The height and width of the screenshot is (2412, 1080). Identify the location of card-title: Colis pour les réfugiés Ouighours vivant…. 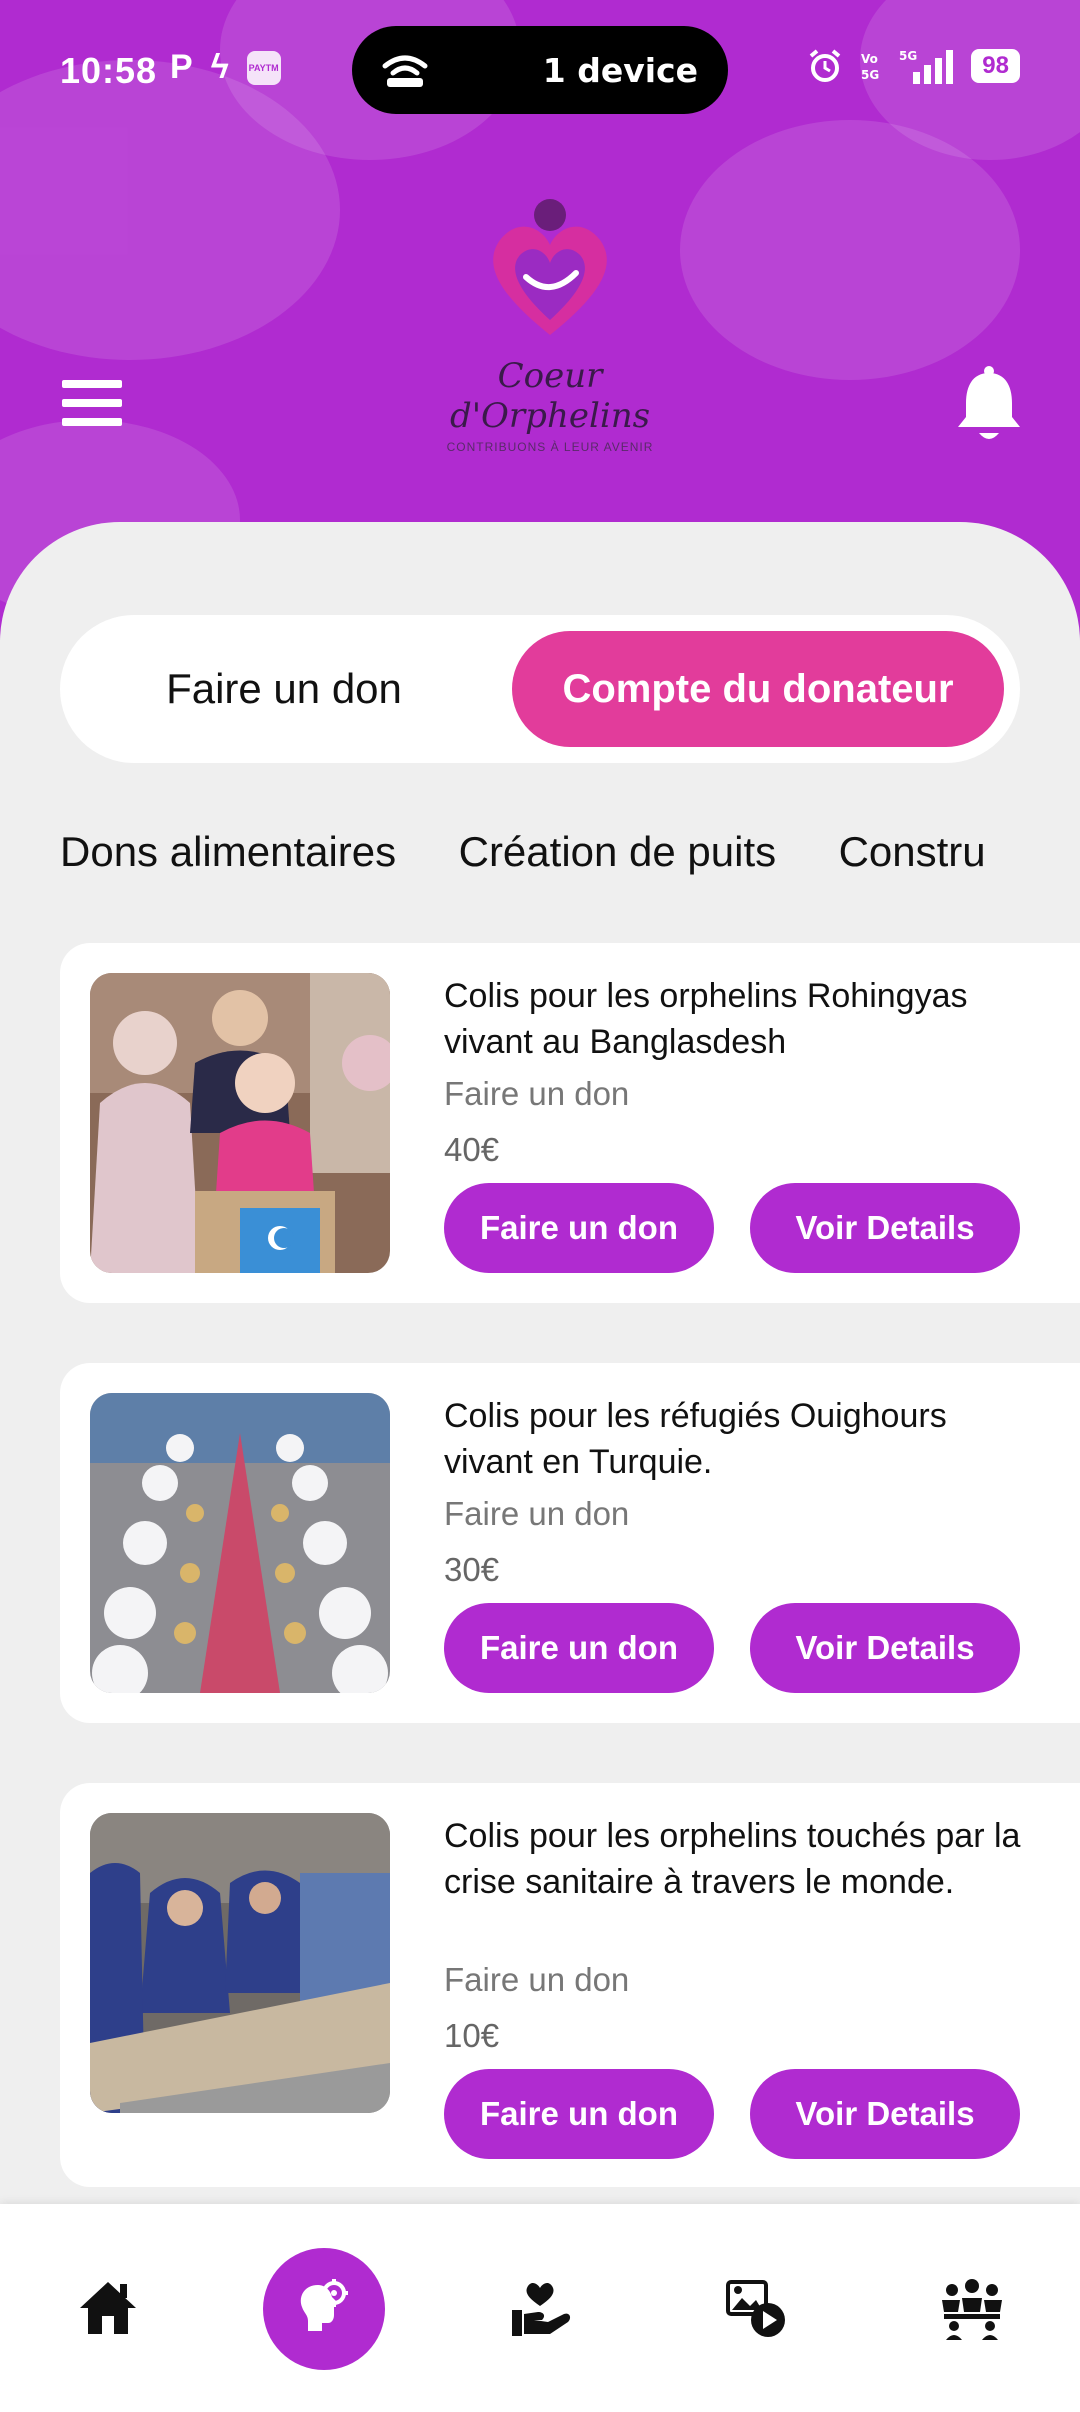
(695, 1439).